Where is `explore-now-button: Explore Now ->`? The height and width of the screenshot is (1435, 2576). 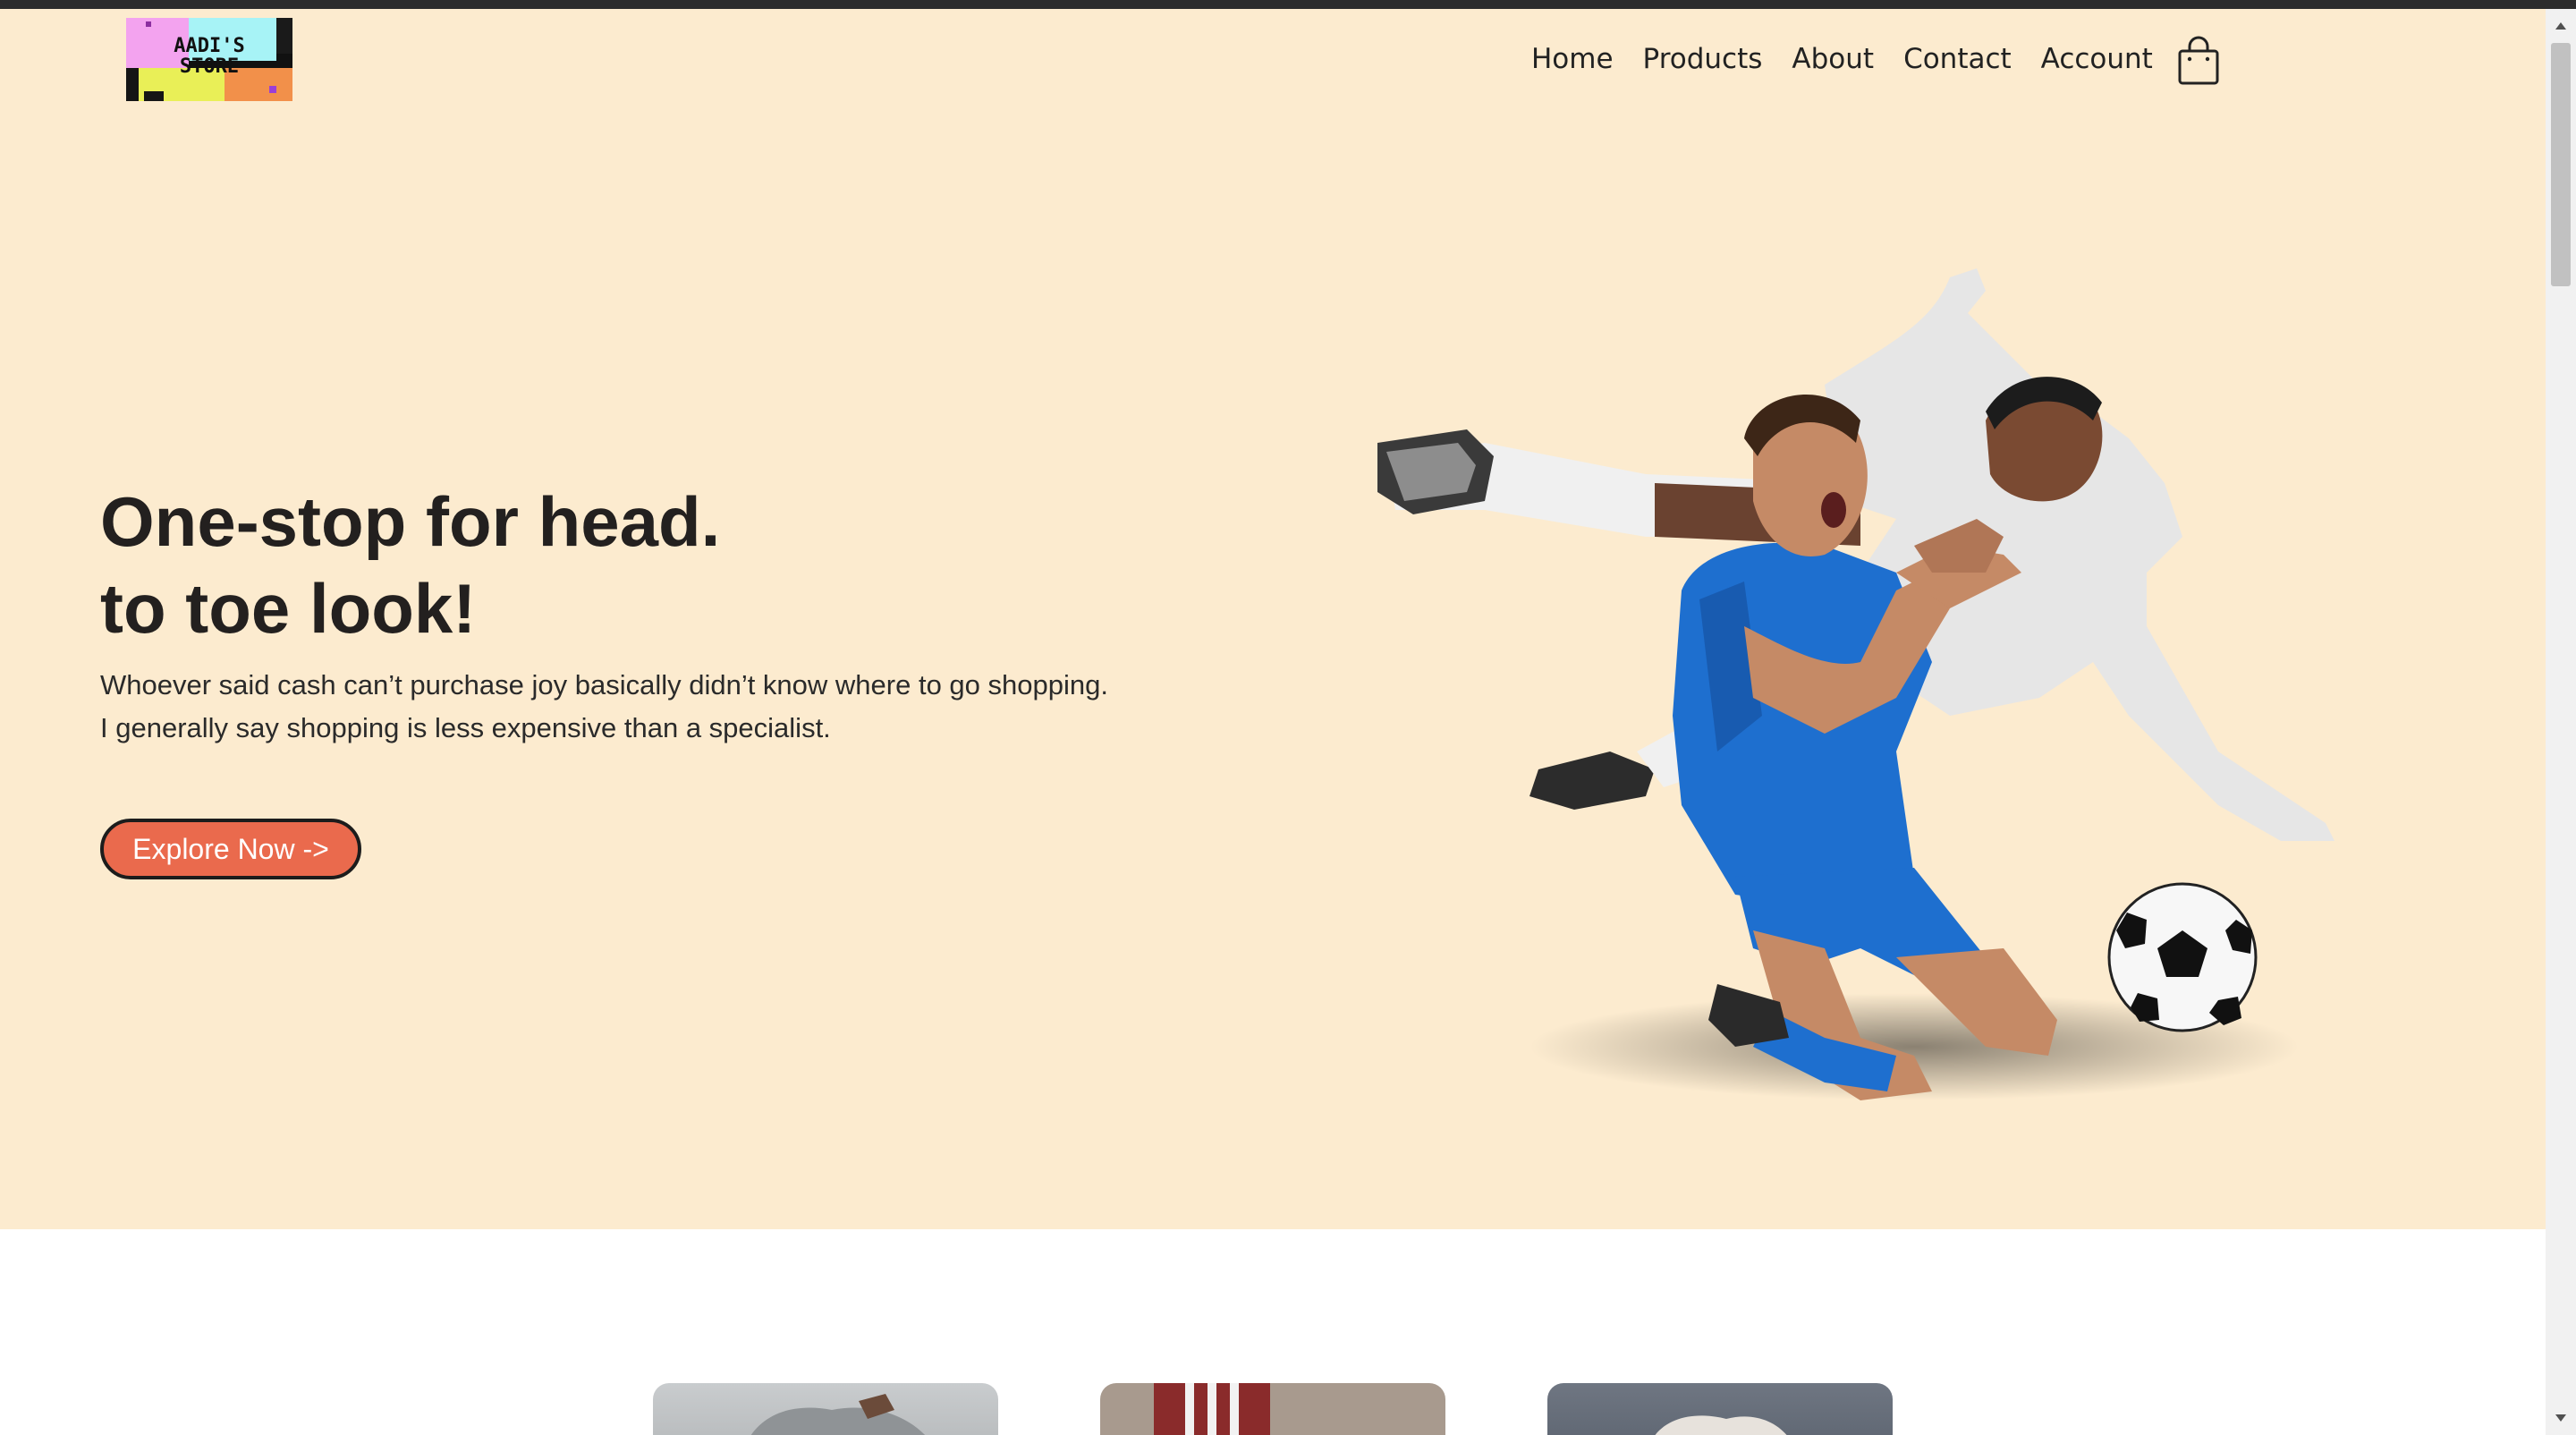
explore-now-button: Explore Now -> is located at coordinates (230, 849).